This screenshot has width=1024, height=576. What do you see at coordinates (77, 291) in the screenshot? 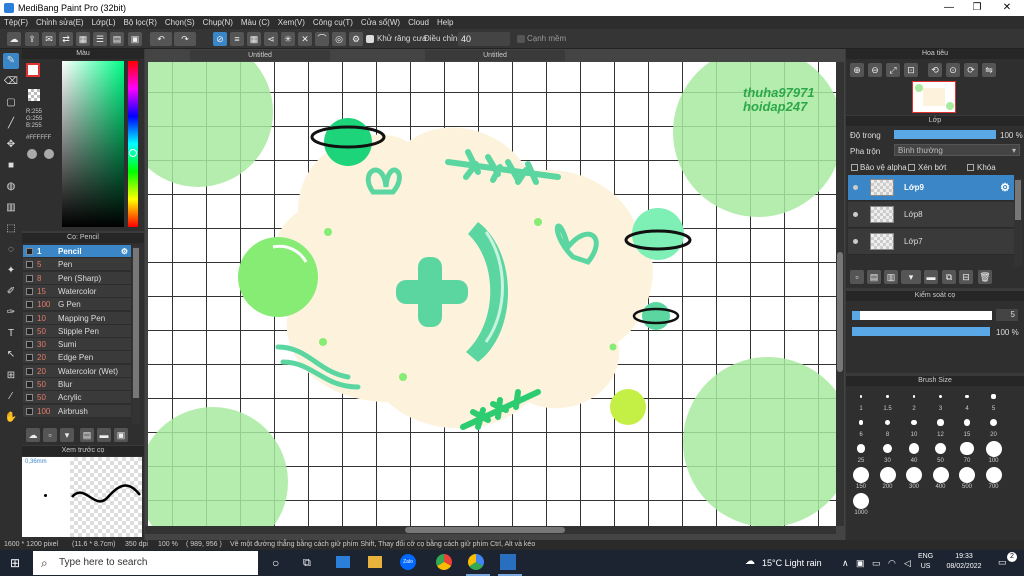
I see `brush-item: 15 Watercolor` at bounding box center [77, 291].